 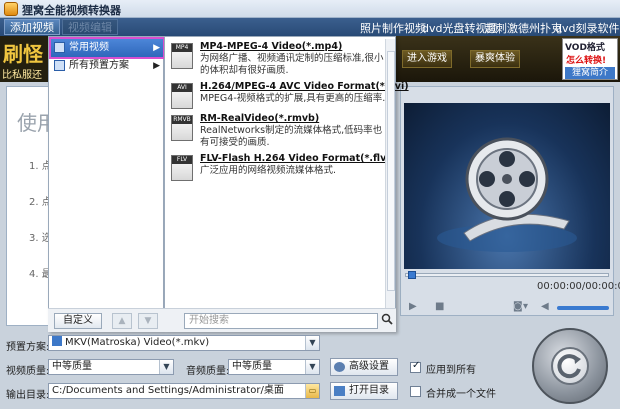 What do you see at coordinates (293, 98) in the screenshot?
I see `format-description: MPEG4-视频格式的扩展,具有更高的压缩率.` at bounding box center [293, 98].